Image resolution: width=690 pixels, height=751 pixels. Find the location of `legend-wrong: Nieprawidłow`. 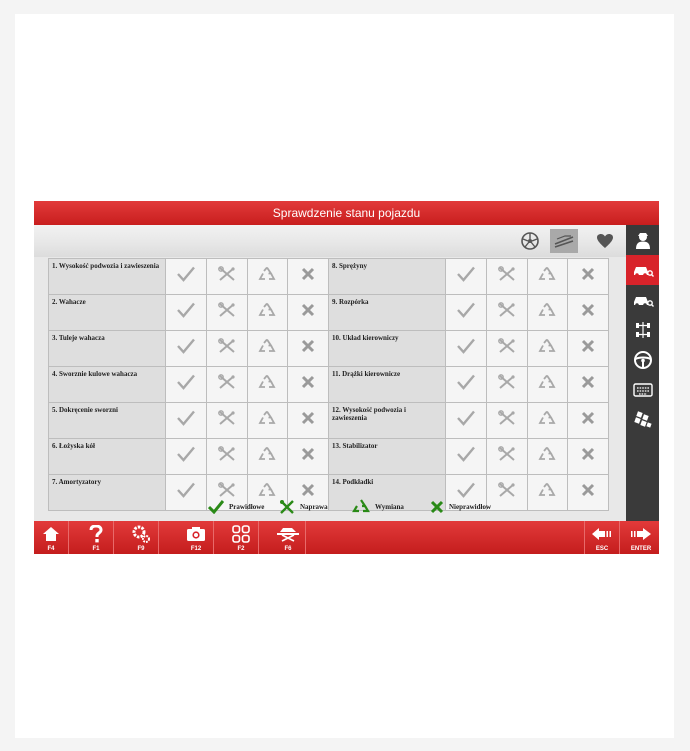

legend-wrong: Nieprawidłow is located at coordinates (460, 507).